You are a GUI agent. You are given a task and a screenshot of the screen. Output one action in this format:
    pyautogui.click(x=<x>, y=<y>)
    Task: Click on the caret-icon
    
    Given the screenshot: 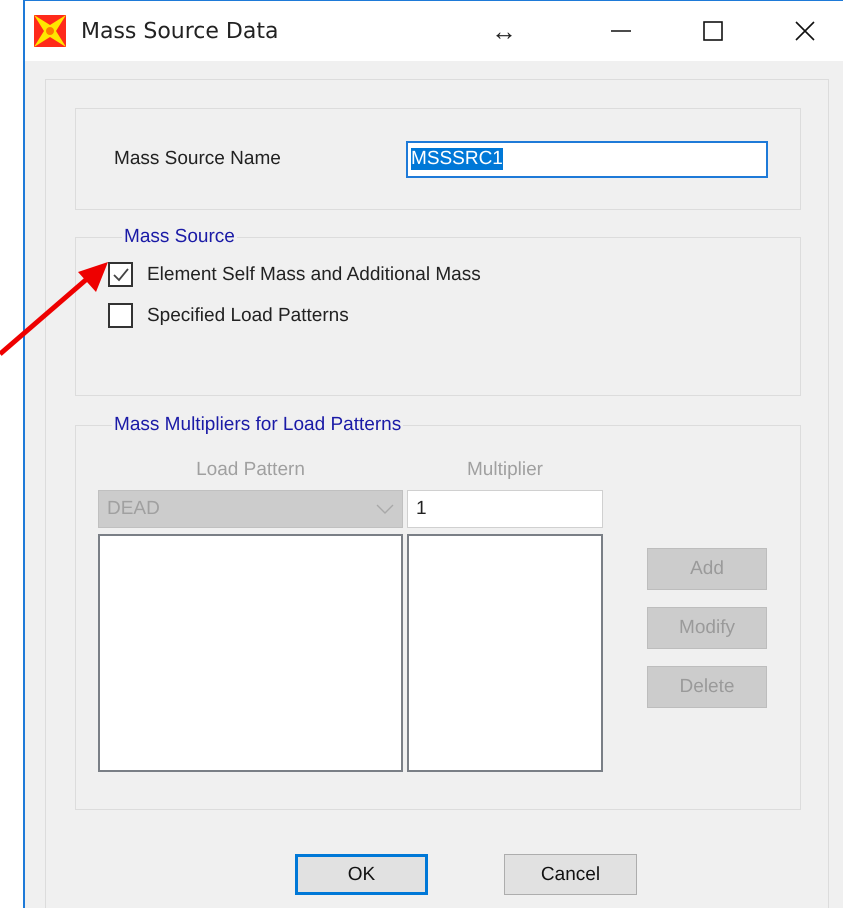 What is the action you would take?
    pyautogui.click(x=385, y=509)
    